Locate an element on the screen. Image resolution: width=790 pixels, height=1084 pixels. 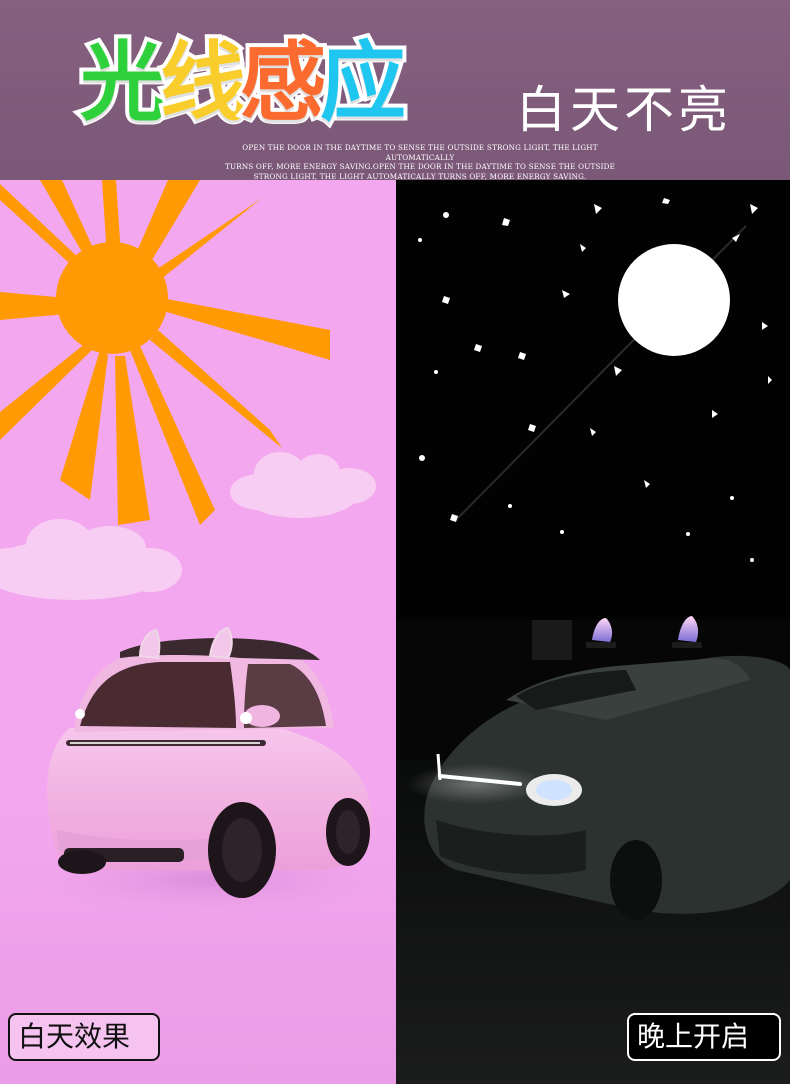
title-char-3: 感 is located at coordinates (283, 83).